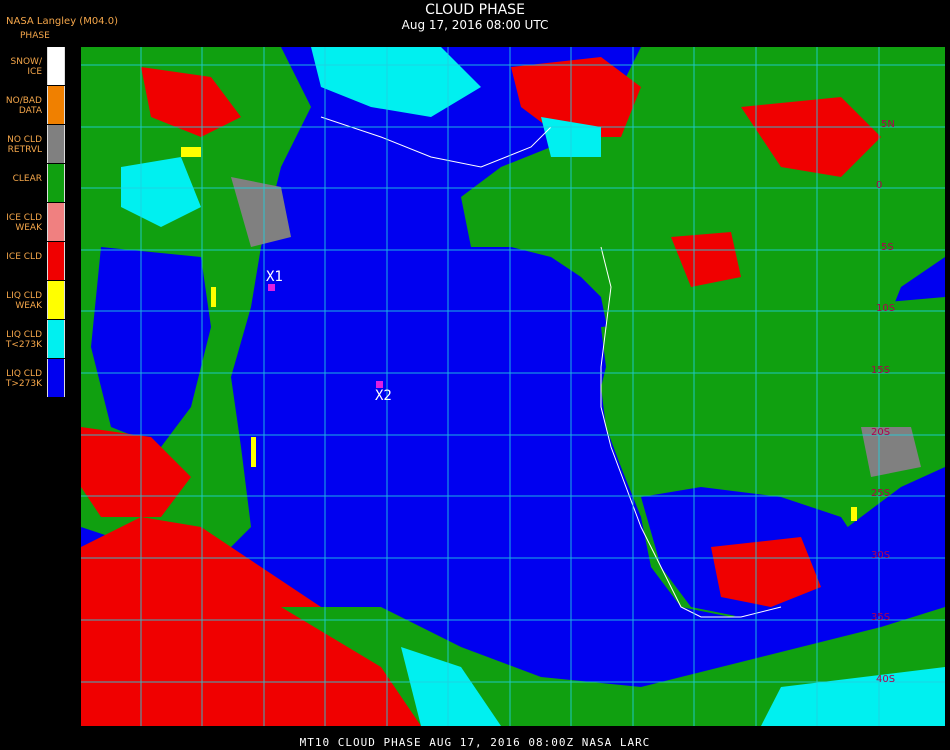 This screenshot has width=950, height=750. What do you see at coordinates (24, 301) in the screenshot?
I see `legend-label: LIQ CLD WEAK` at bounding box center [24, 301].